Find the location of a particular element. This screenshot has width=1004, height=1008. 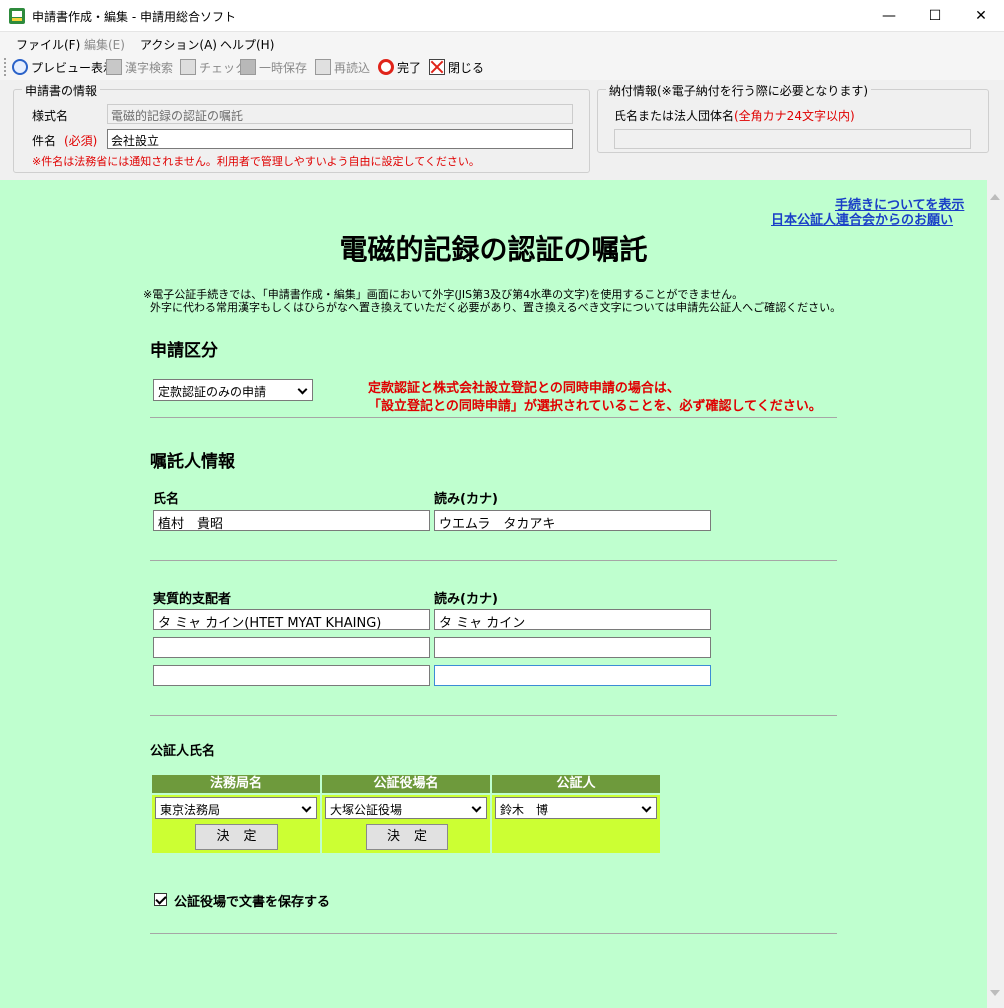

app-icon is located at coordinates (17, 16).